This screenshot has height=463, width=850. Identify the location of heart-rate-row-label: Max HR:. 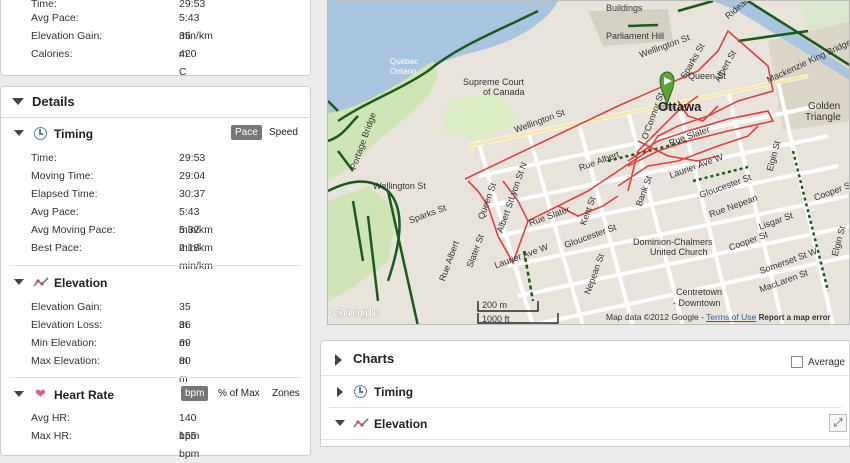
(51, 436).